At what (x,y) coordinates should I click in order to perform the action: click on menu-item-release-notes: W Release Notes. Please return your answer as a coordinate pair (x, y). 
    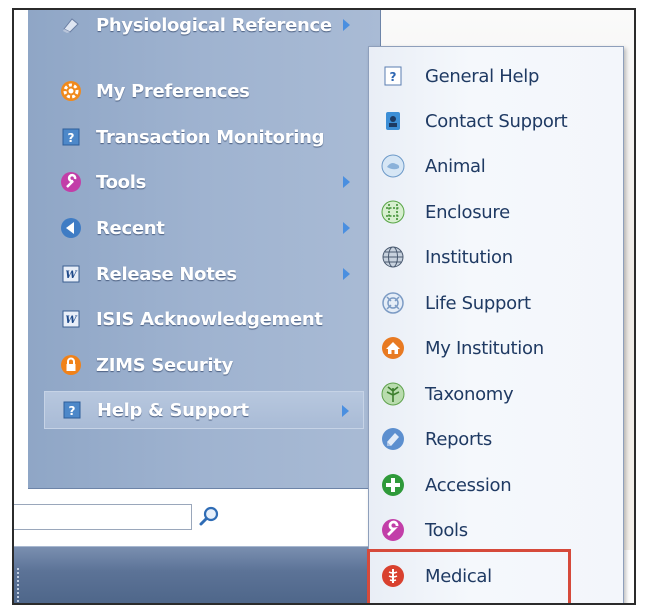
    Looking at the image, I should click on (204, 274).